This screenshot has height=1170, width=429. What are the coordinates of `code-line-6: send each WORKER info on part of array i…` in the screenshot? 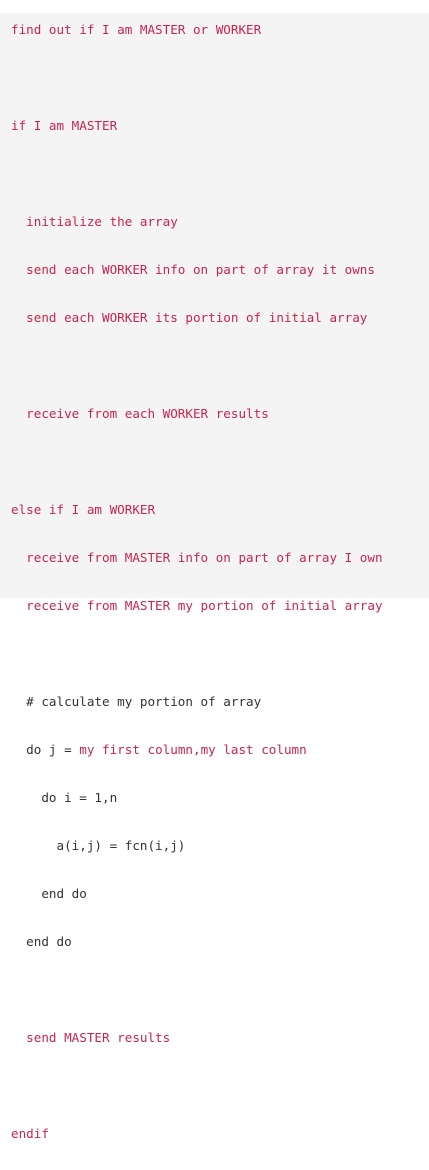 It's located at (220, 270).